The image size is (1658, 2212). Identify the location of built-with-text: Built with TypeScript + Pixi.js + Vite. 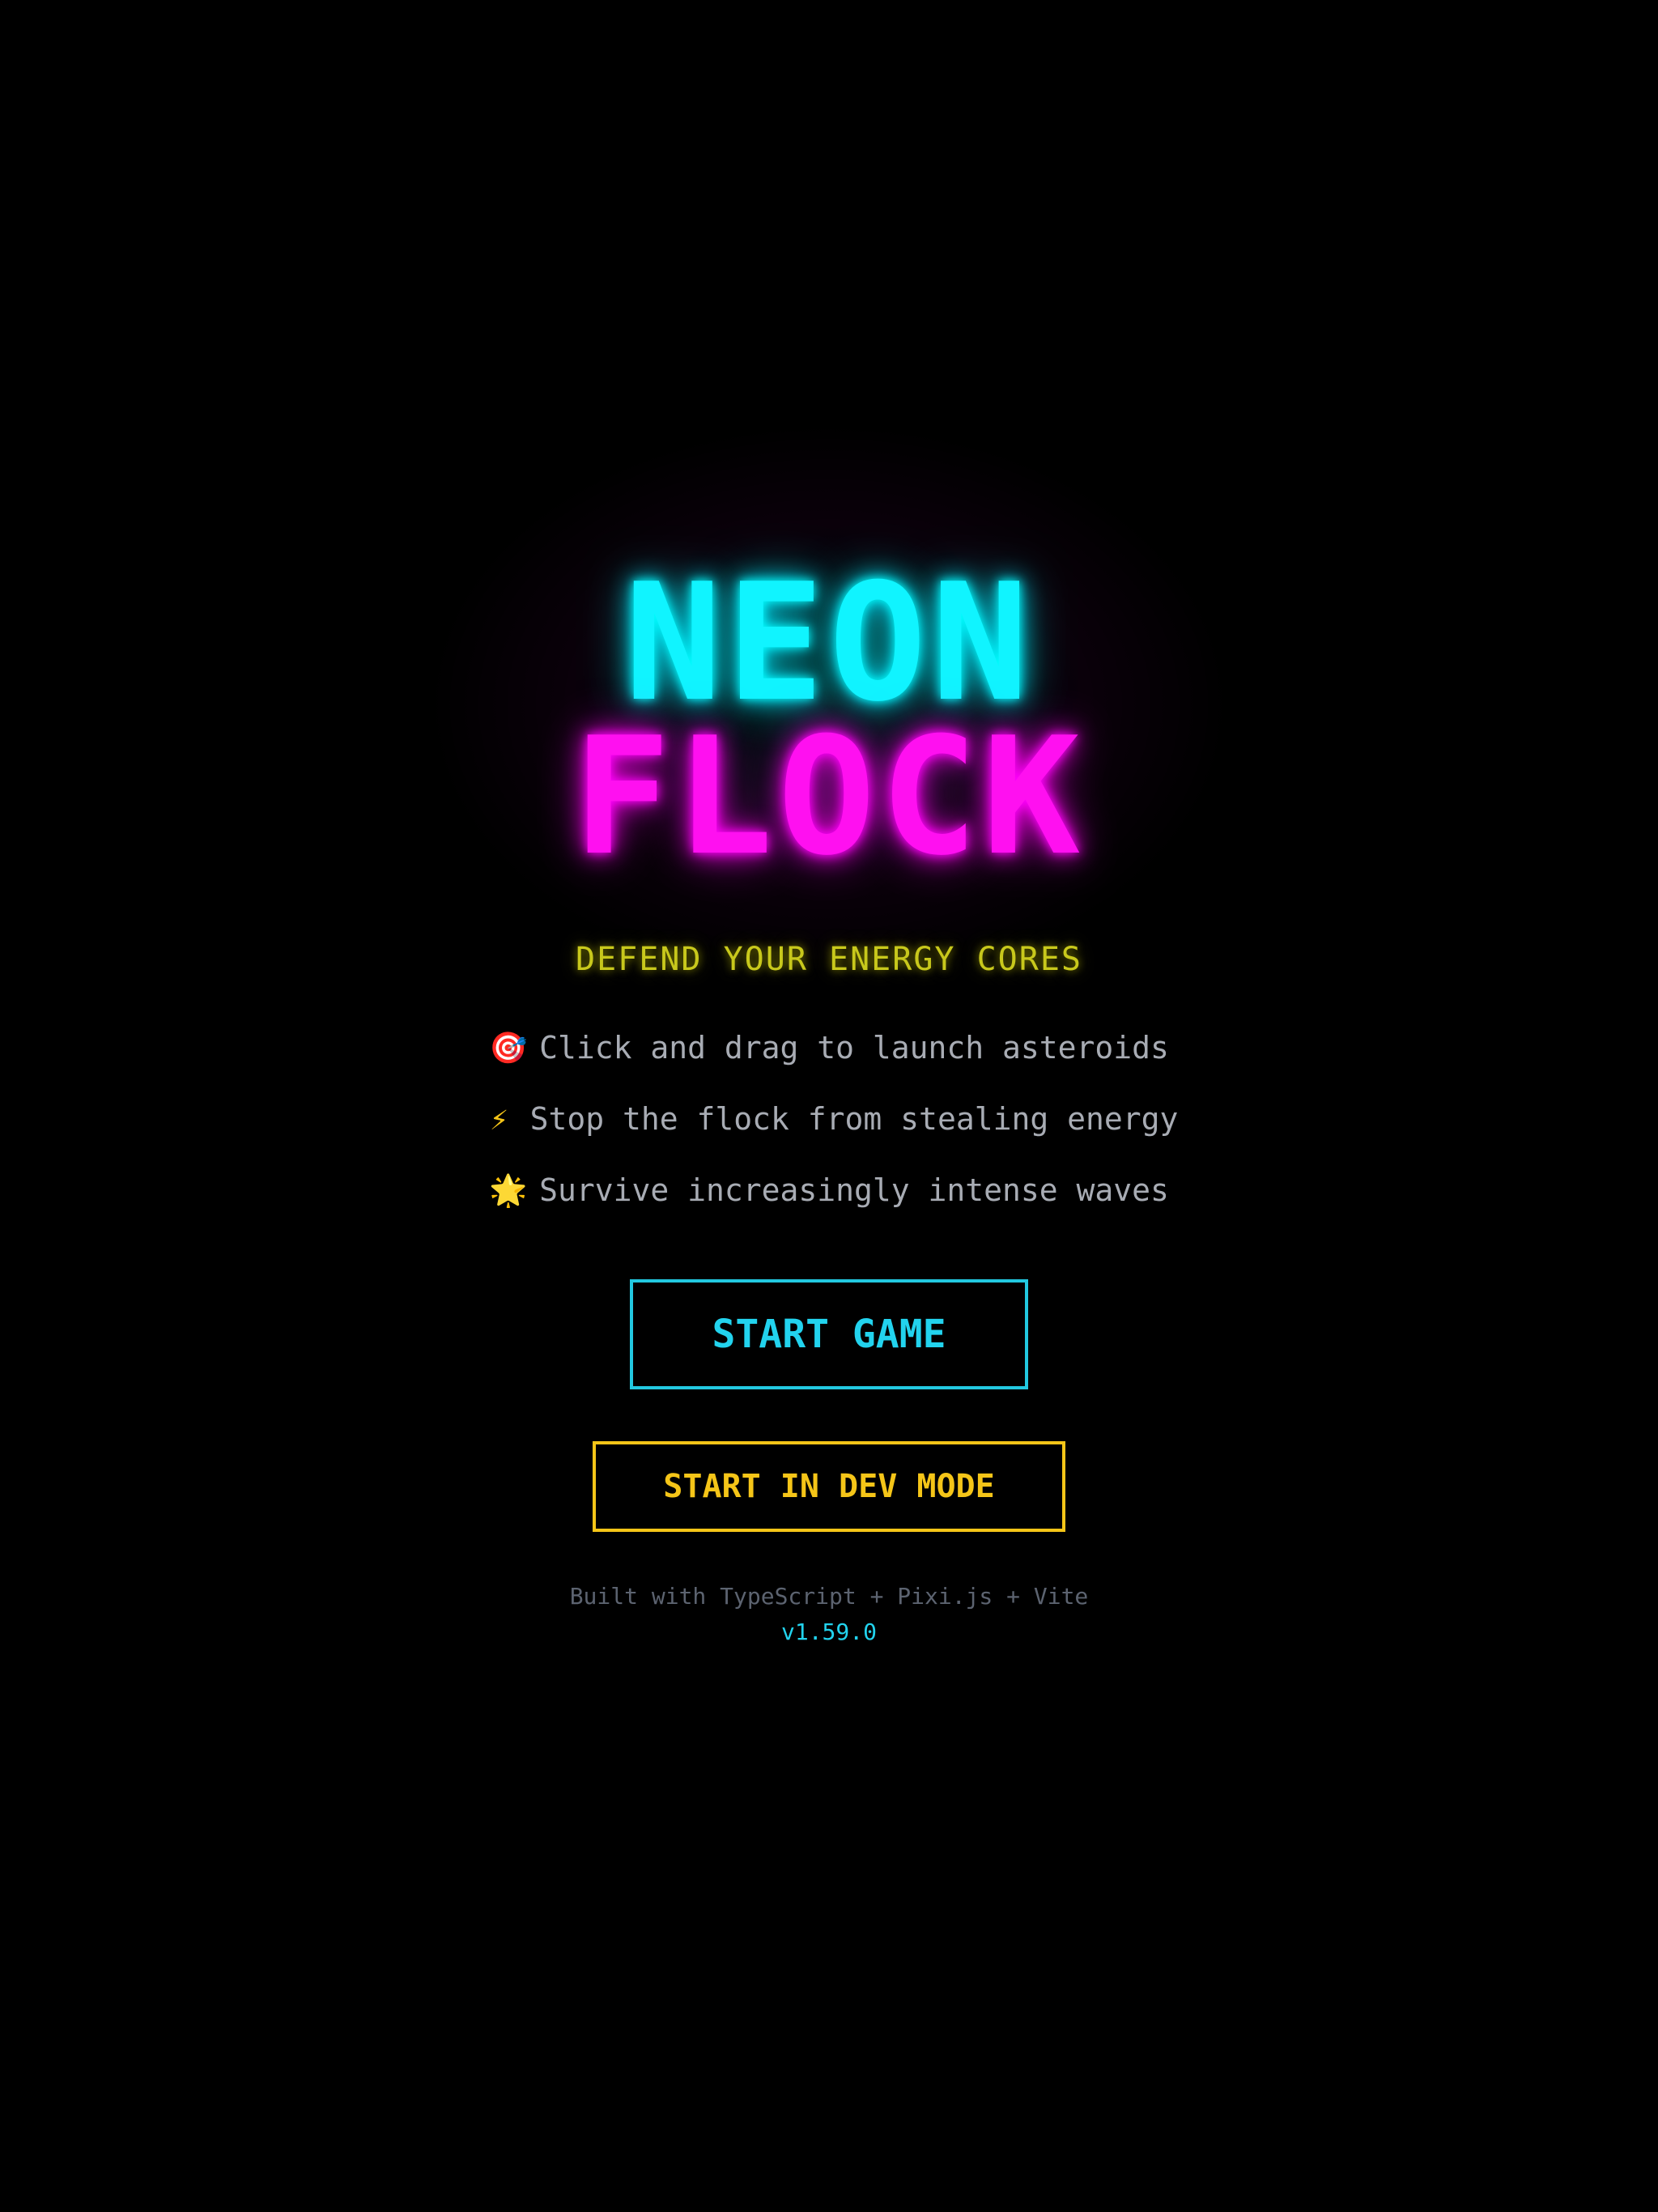
(829, 1597).